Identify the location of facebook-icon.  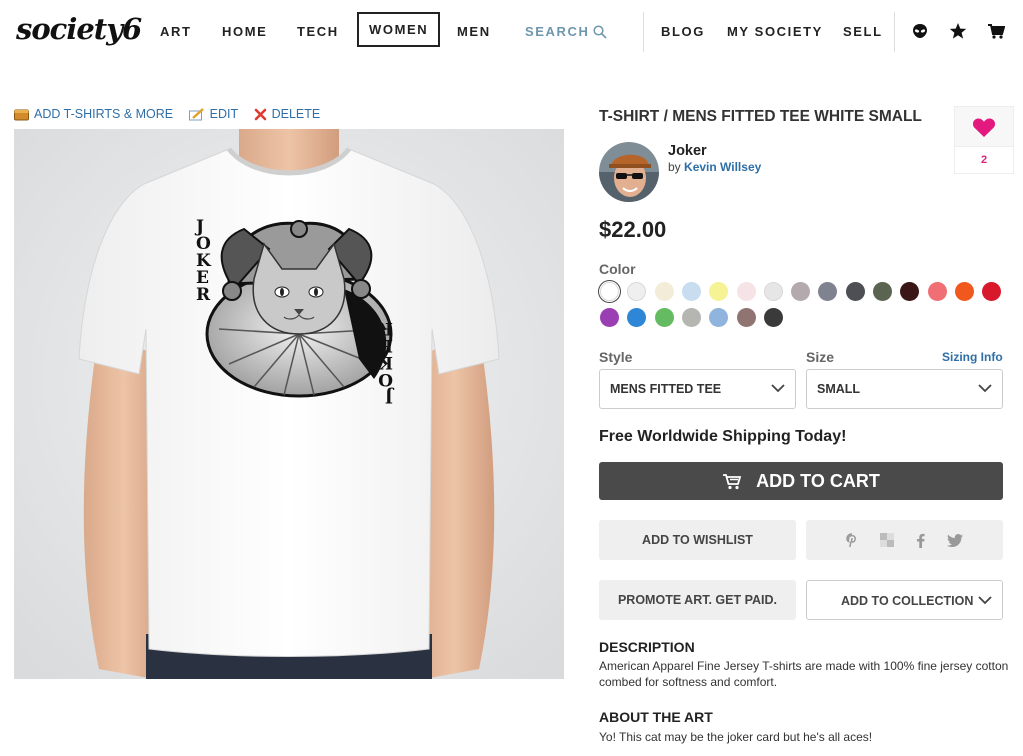
(920, 540).